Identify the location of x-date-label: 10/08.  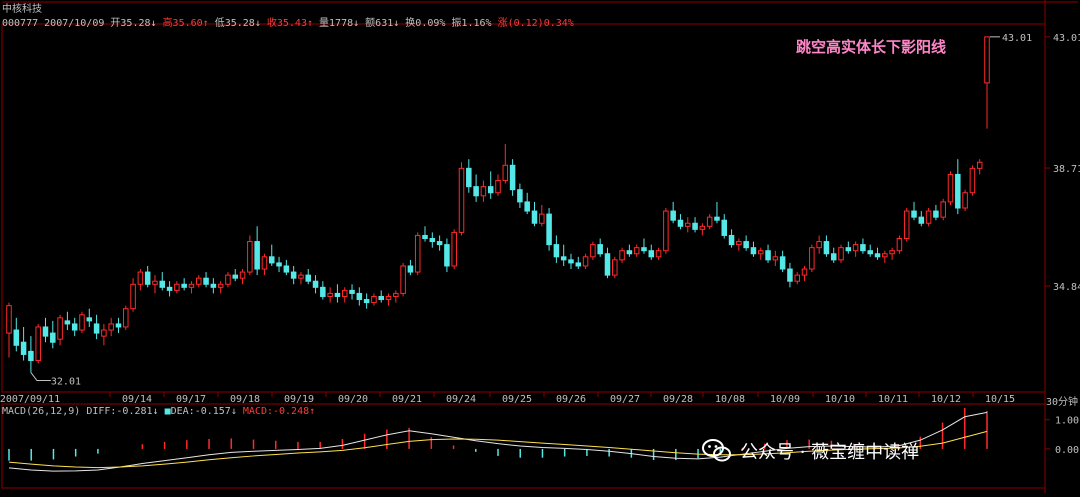
(730, 399).